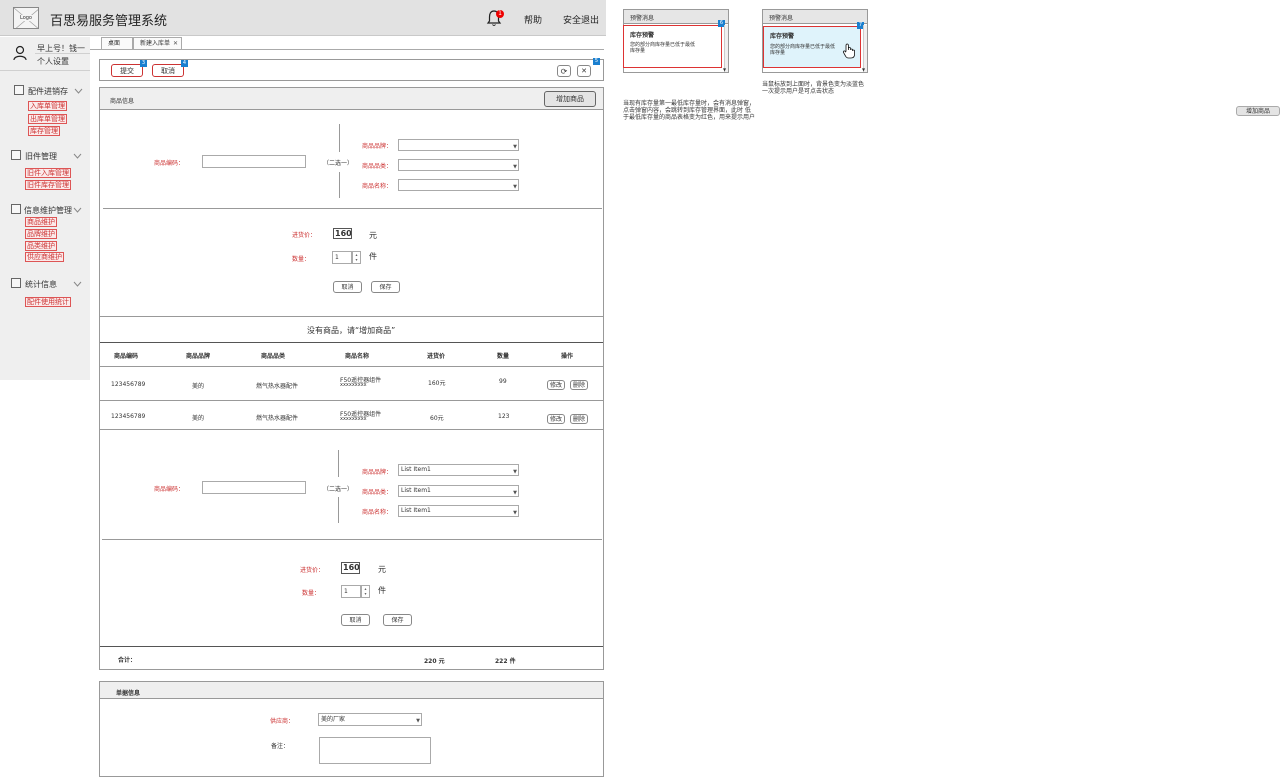 The width and height of the screenshot is (1280, 777). I want to click on remark-textarea, so click(375, 750).